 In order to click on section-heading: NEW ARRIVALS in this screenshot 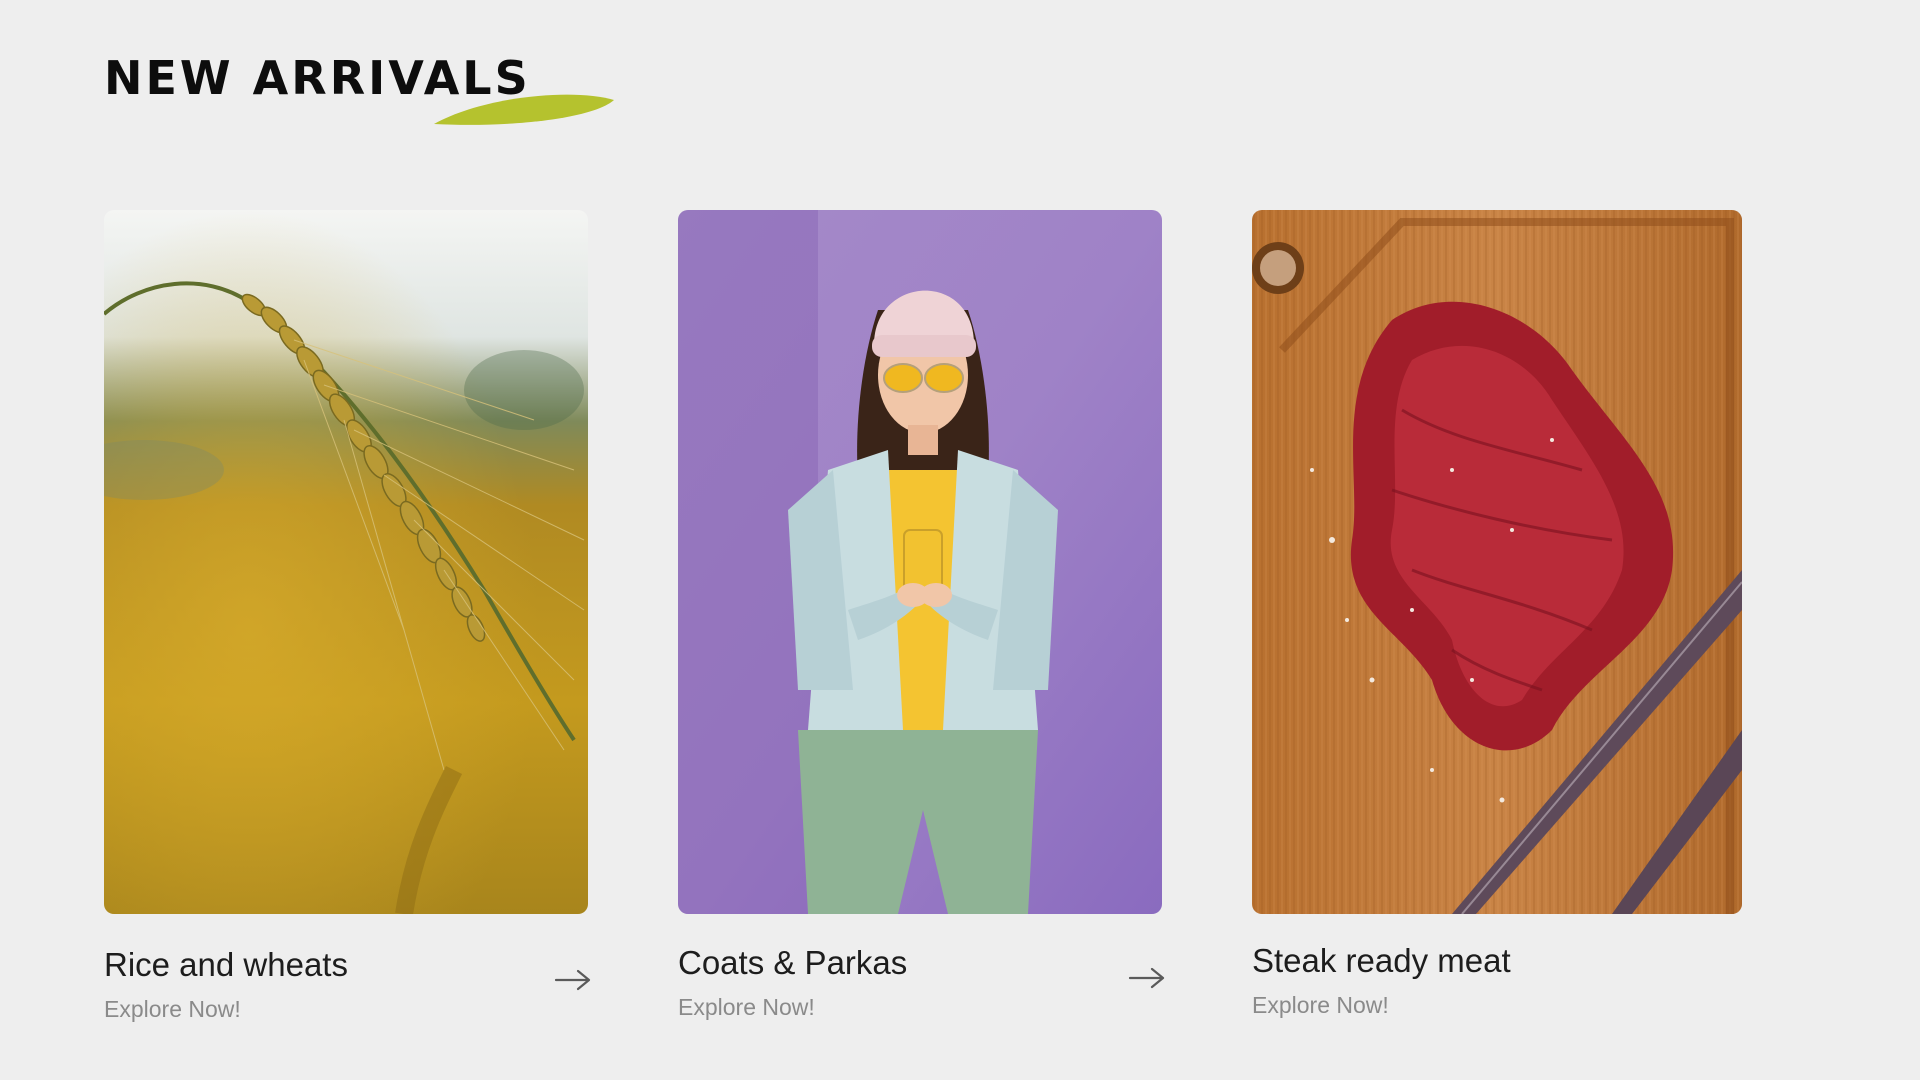, I will do `click(359, 86)`.